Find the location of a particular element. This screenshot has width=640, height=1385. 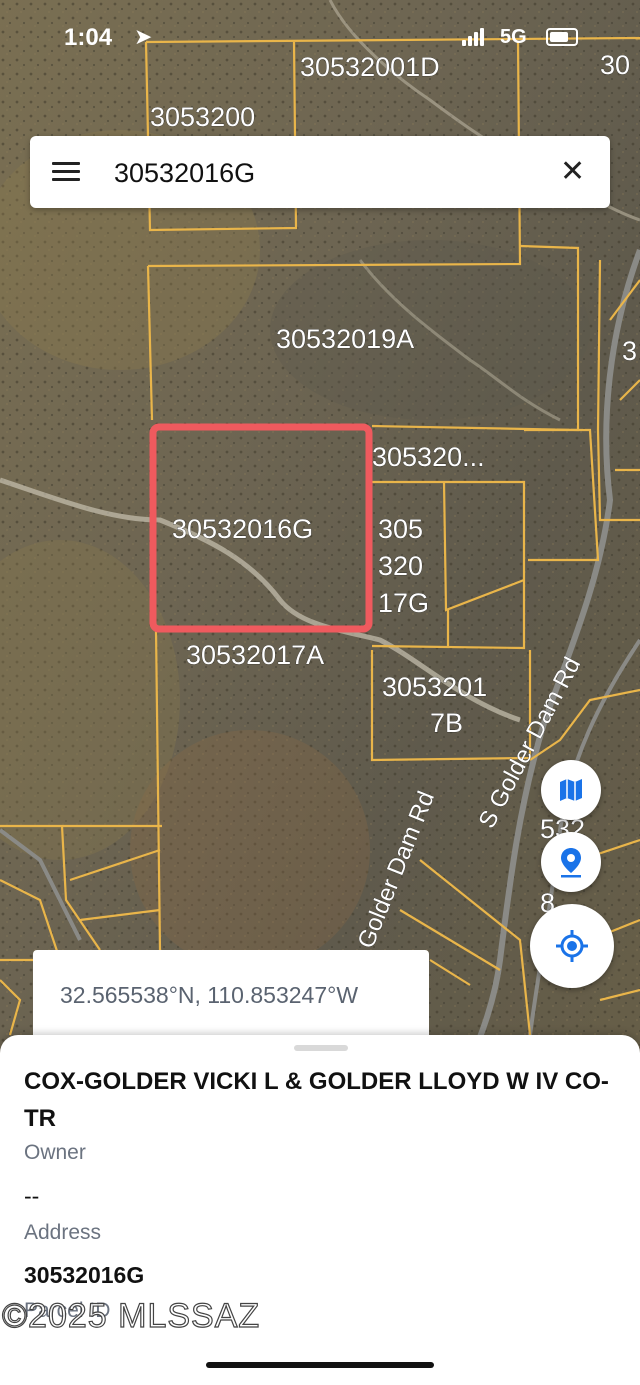

owner-label: Owner is located at coordinates (55, 1152).